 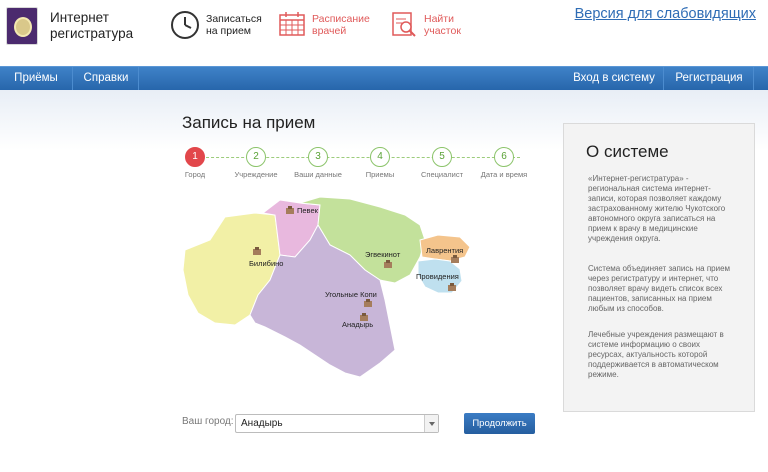 What do you see at coordinates (445, 250) in the screenshot?
I see `map-label-lavrentiya: Лаврентия` at bounding box center [445, 250].